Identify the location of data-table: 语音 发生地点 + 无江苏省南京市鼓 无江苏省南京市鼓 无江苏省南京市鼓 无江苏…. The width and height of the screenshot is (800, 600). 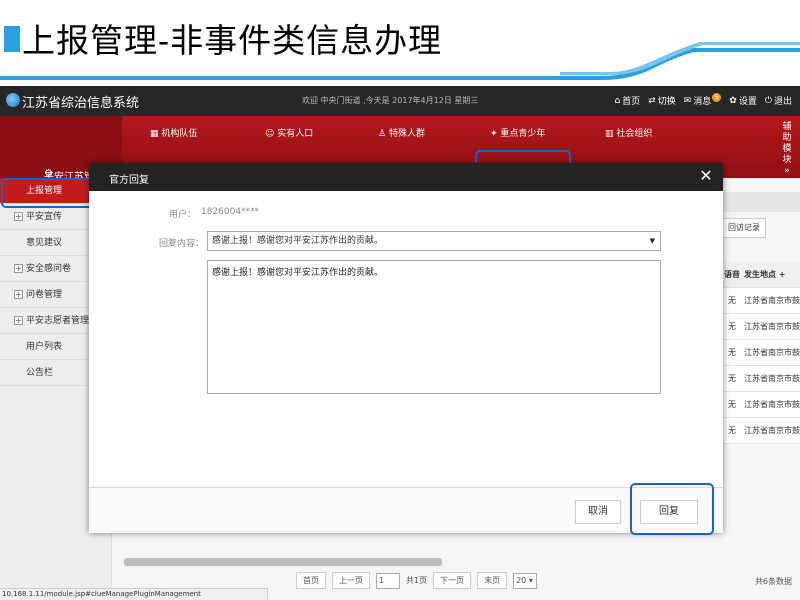
(760, 353).